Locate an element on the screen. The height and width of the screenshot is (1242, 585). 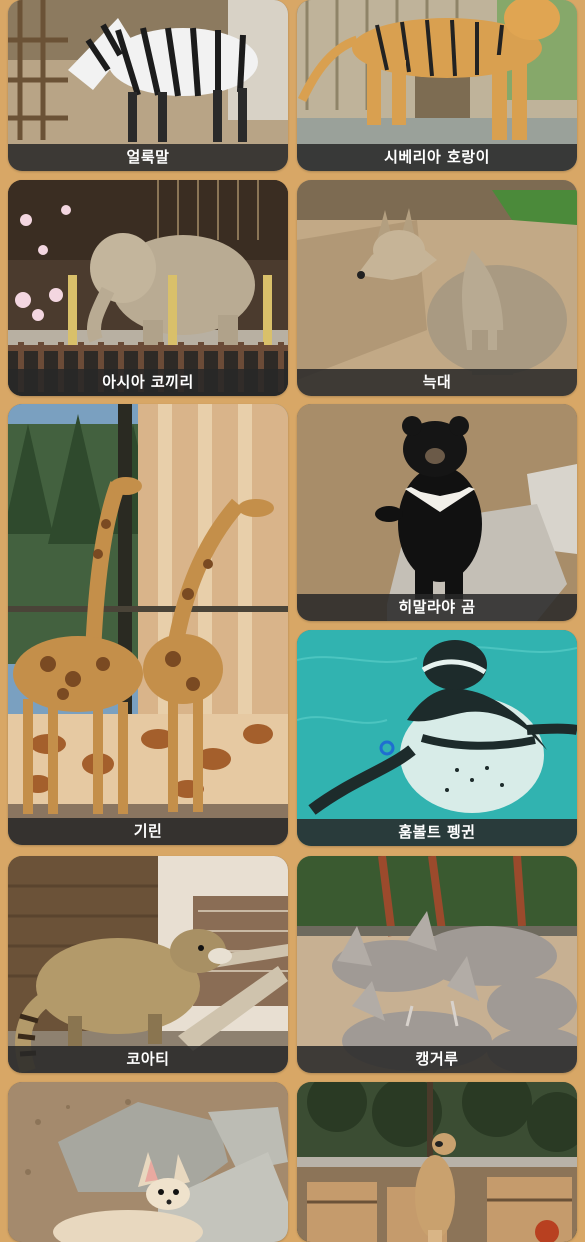
coati-photo is located at coordinates (148, 964).